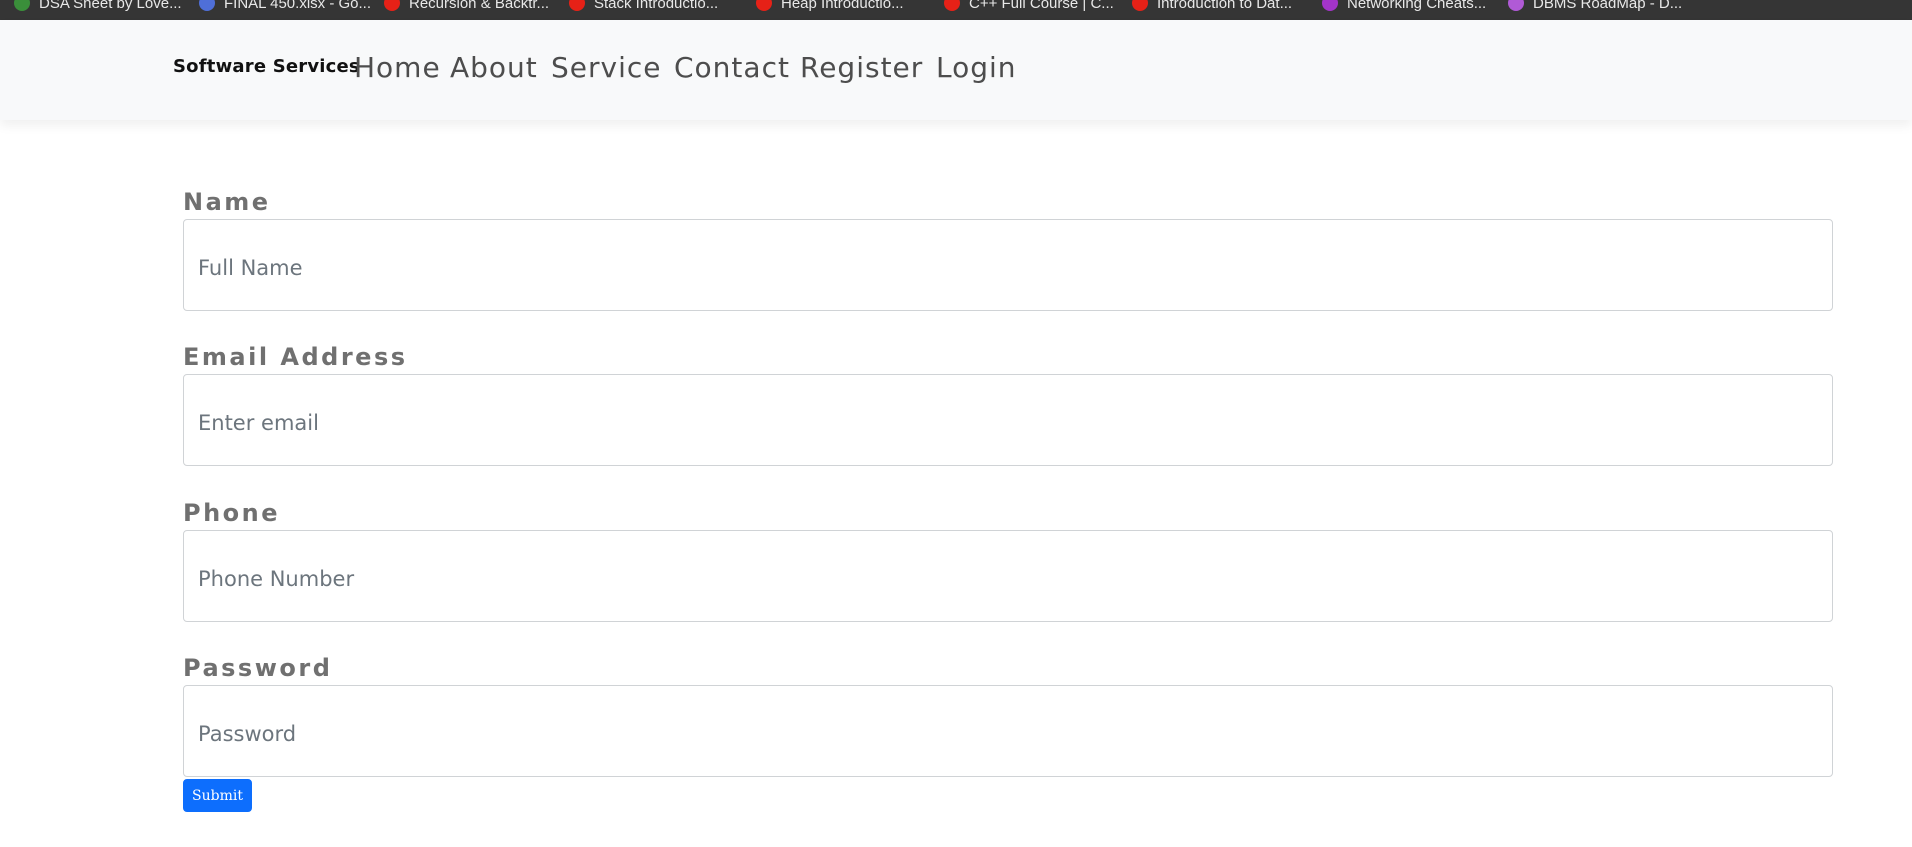  I want to click on nav-link-contact: Contact, so click(732, 67).